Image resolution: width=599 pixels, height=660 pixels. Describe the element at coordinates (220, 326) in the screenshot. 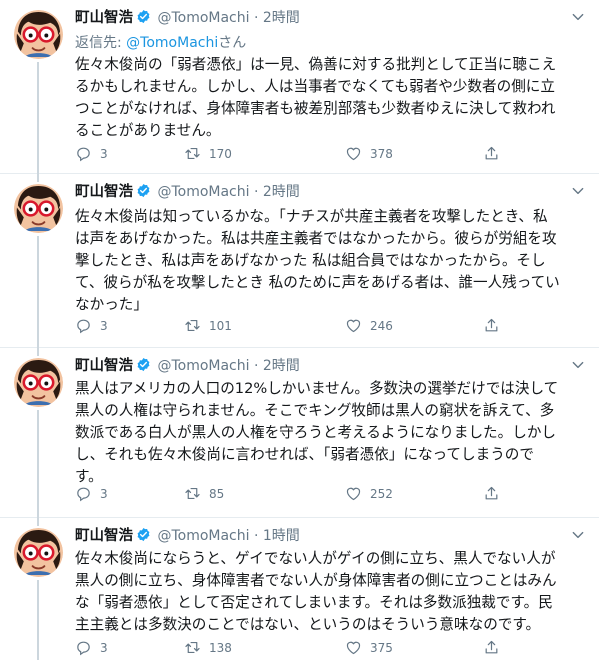

I see `retweet-count: 101` at that location.